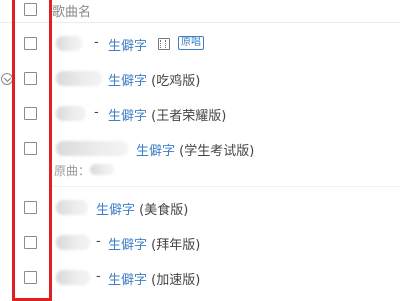 The width and height of the screenshot is (400, 301). What do you see at coordinates (102, 169) in the screenshot?
I see `blurred-original` at bounding box center [102, 169].